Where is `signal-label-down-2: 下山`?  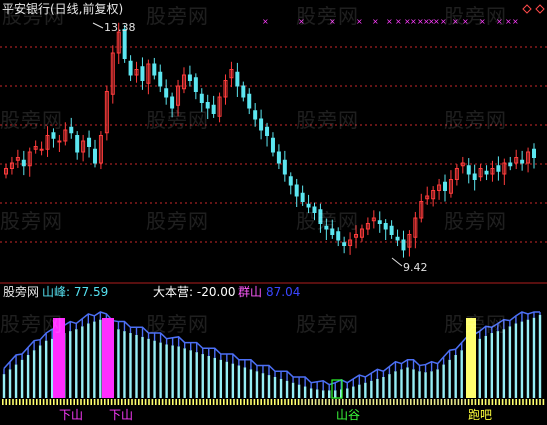
signal-label-down-2: 下山 is located at coordinates (121, 415).